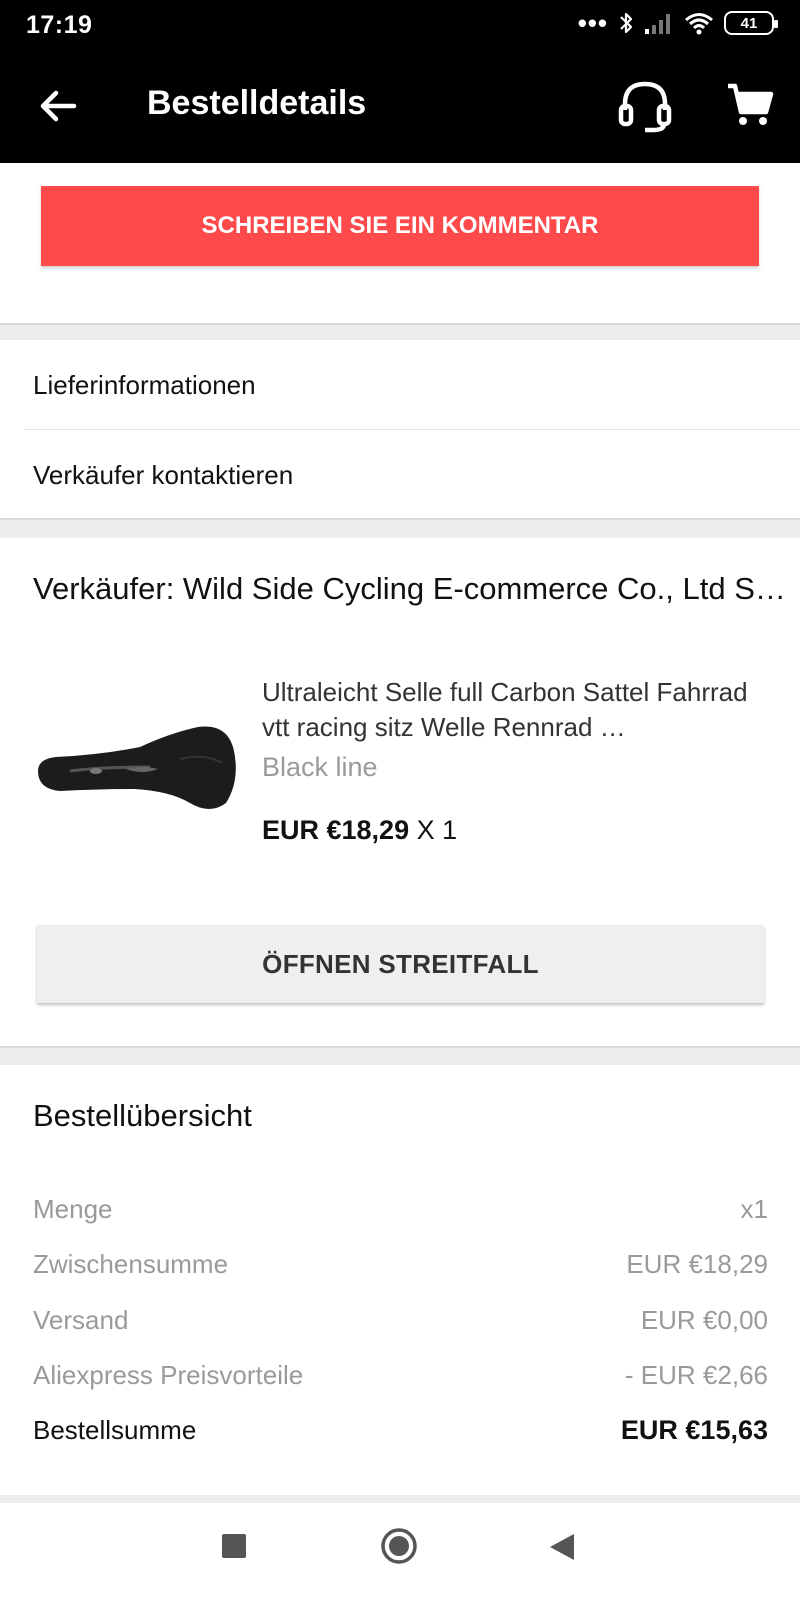 The width and height of the screenshot is (800, 1600). Describe the element at coordinates (400, 1264) in the screenshot. I see `summary-row: Zwischensumme EUR €18,29` at that location.